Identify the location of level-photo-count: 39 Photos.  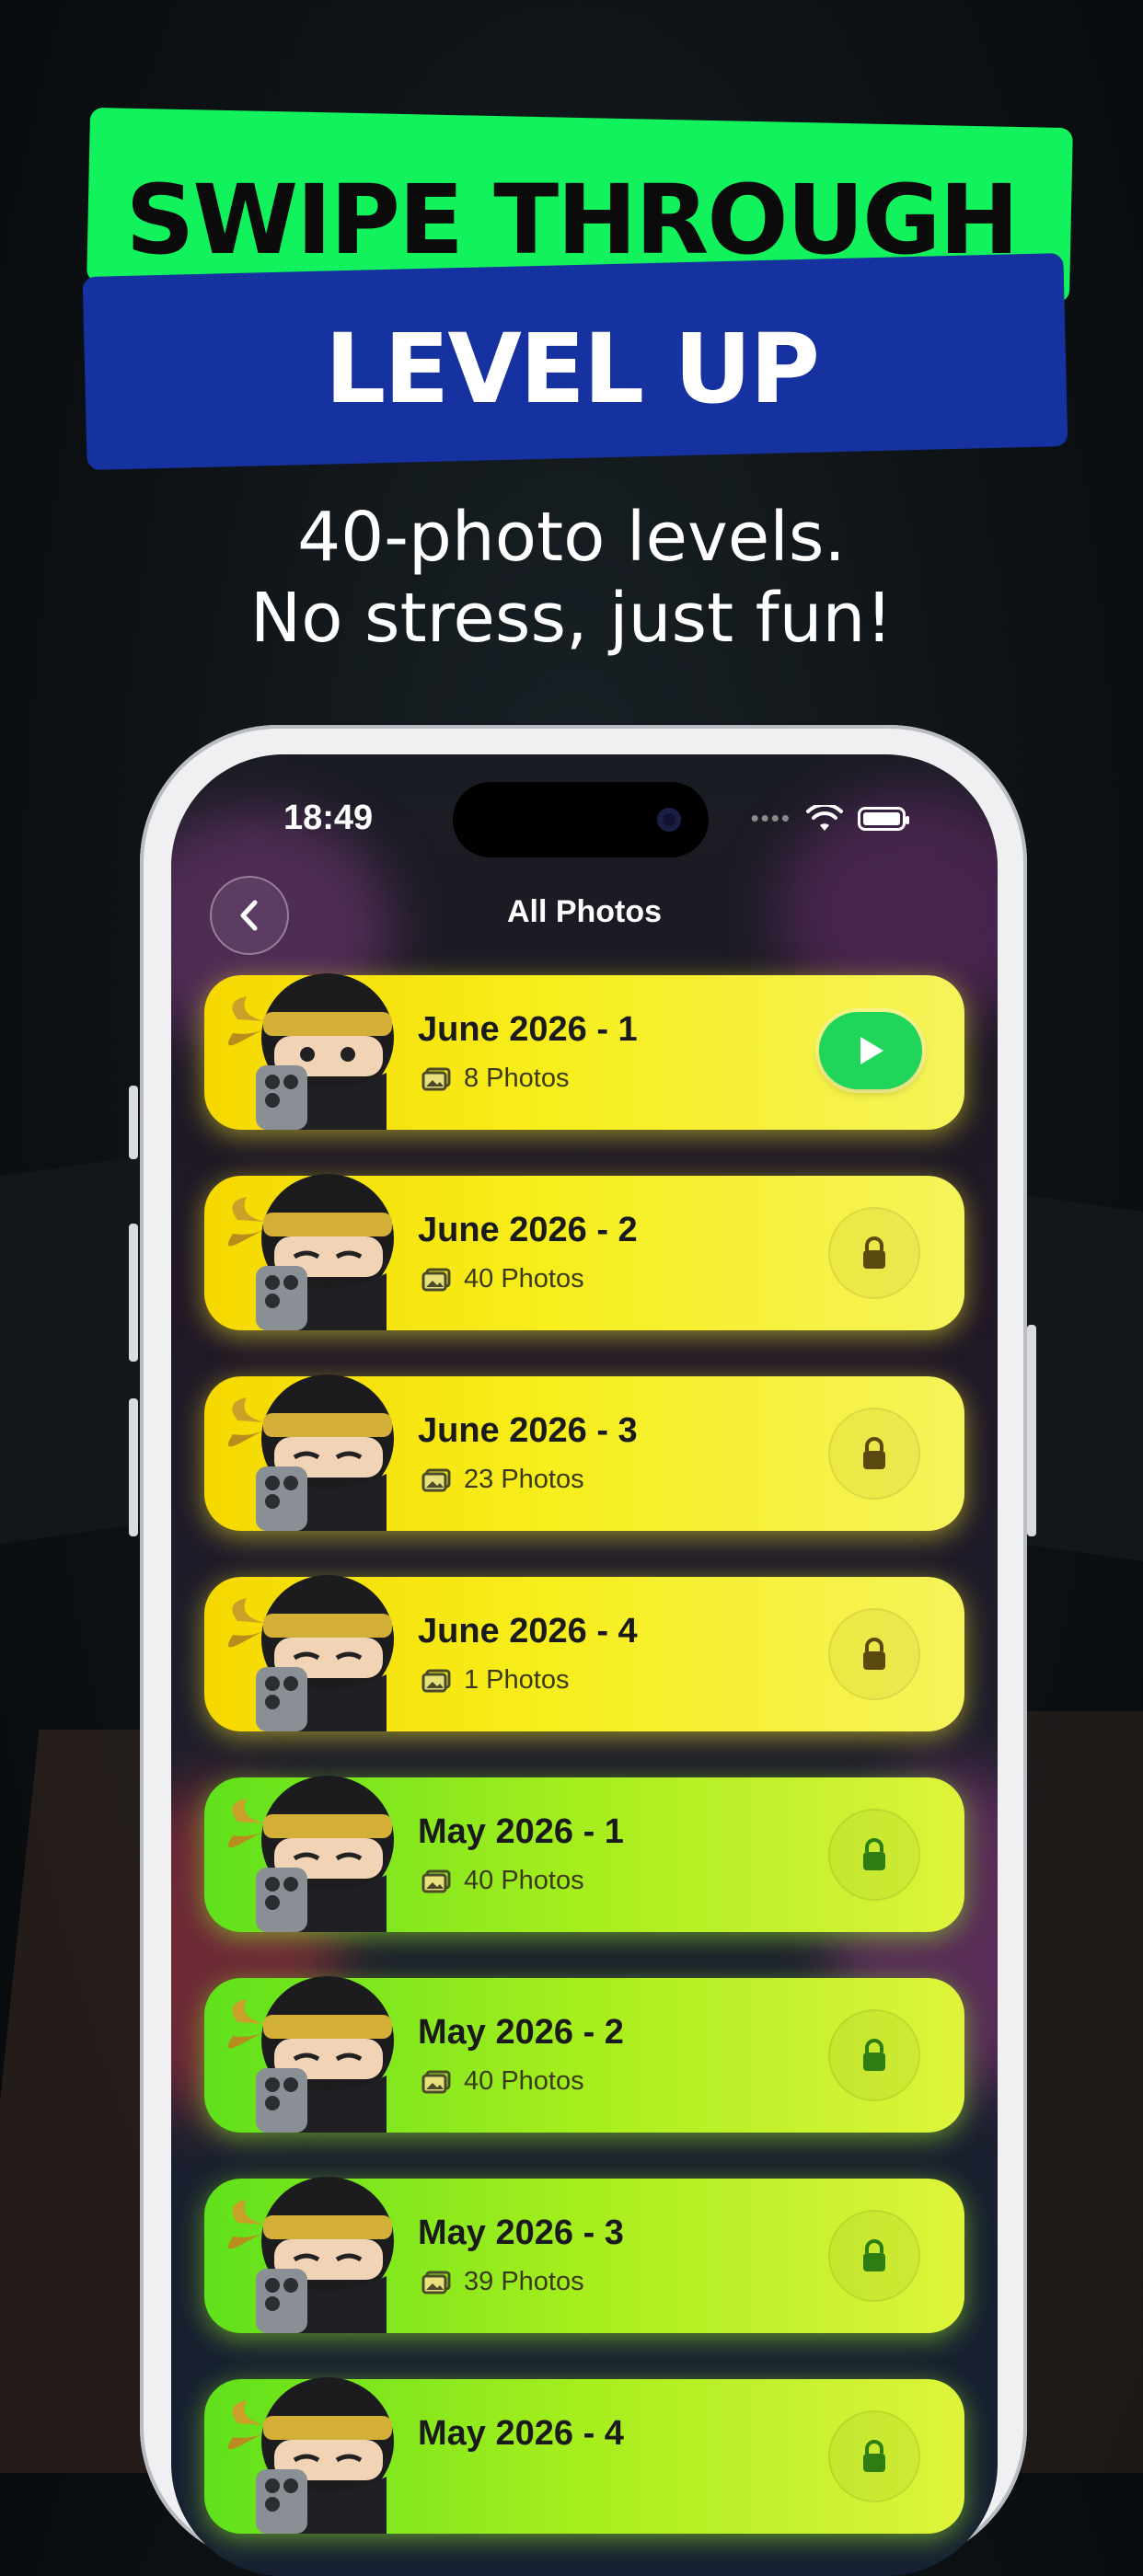
(502, 2282).